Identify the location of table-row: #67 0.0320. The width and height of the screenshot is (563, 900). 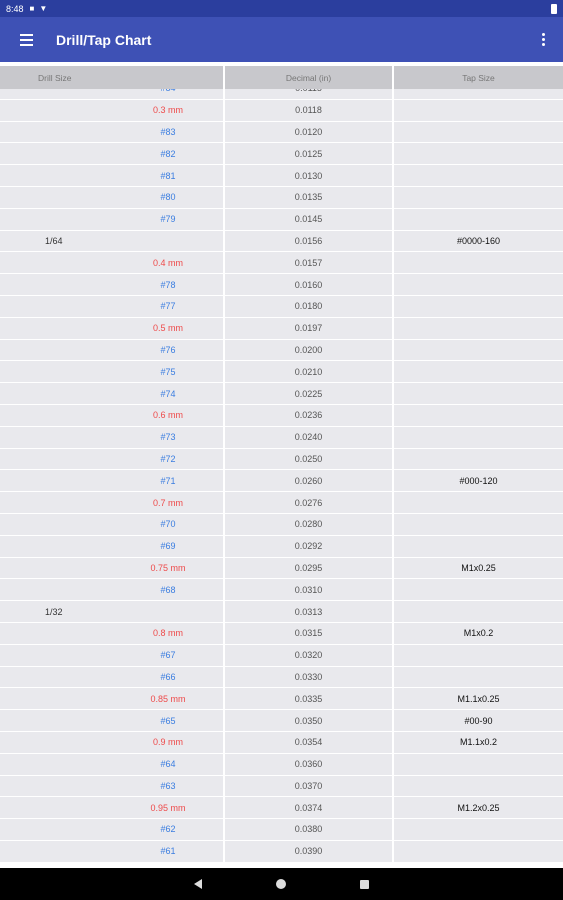
(281, 655).